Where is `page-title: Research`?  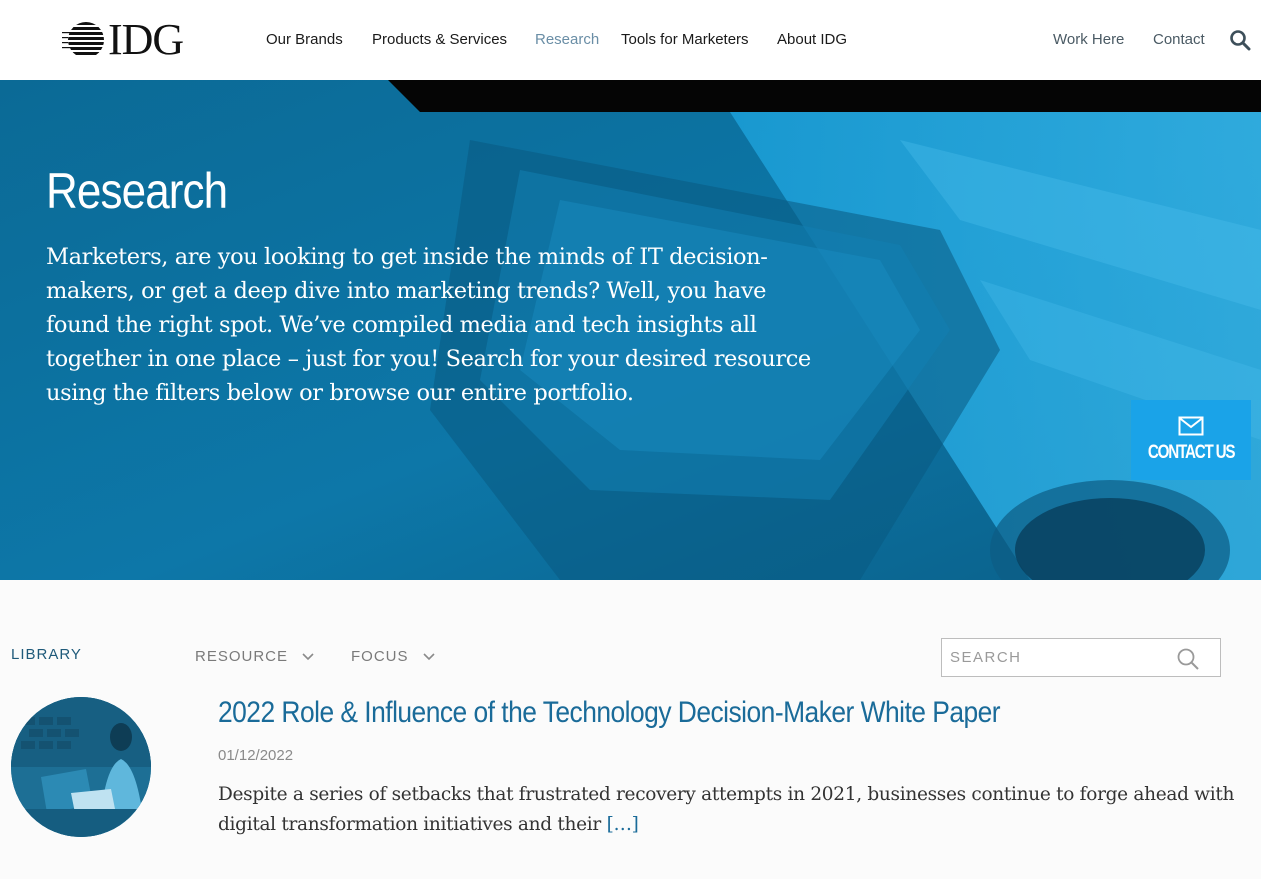 page-title: Research is located at coordinates (137, 191).